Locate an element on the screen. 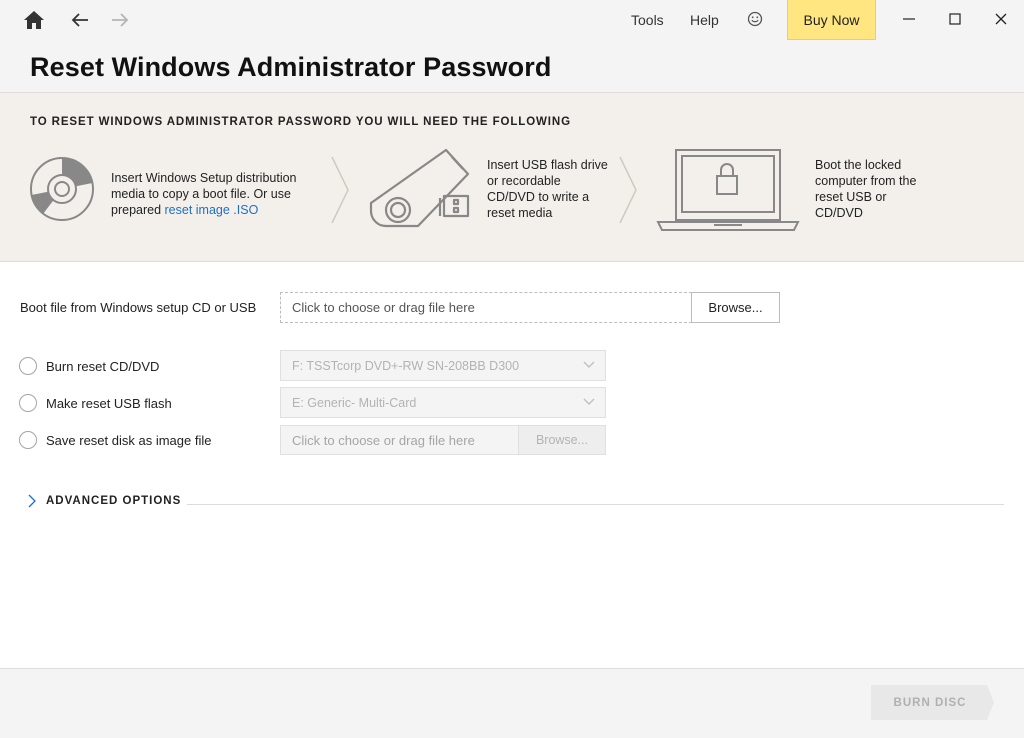 The width and height of the screenshot is (1024, 738). forward-button is located at coordinates (120, 20).